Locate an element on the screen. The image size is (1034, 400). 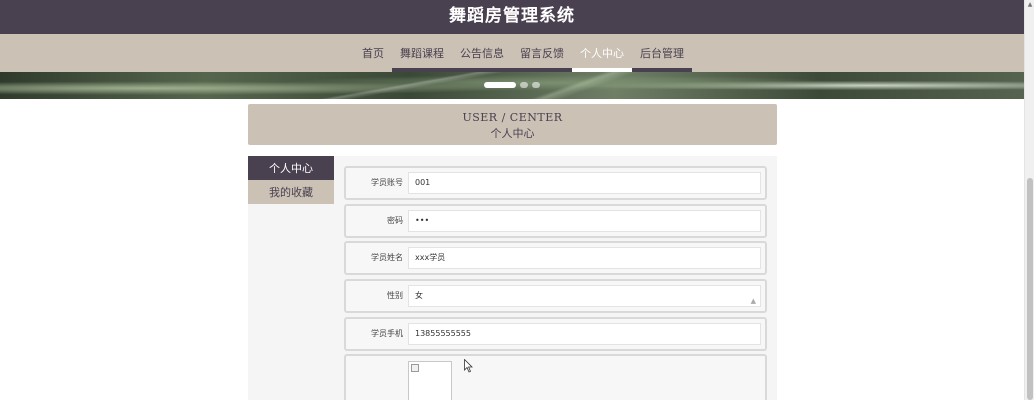
broken-image-icon is located at coordinates (415, 368).